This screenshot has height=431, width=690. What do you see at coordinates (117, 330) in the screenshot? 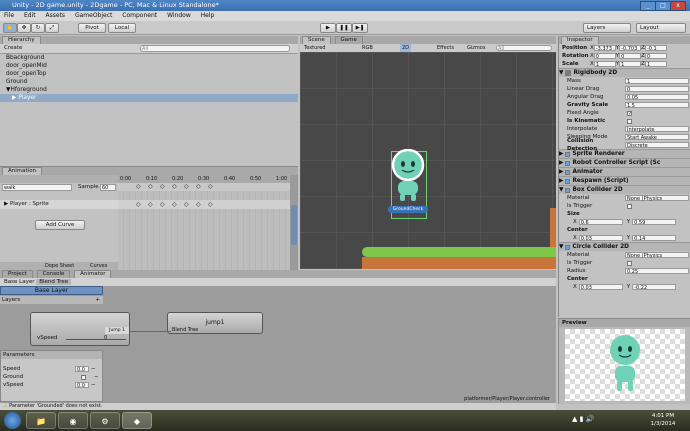
I see `jump-port: Jump 1` at bounding box center [117, 330].